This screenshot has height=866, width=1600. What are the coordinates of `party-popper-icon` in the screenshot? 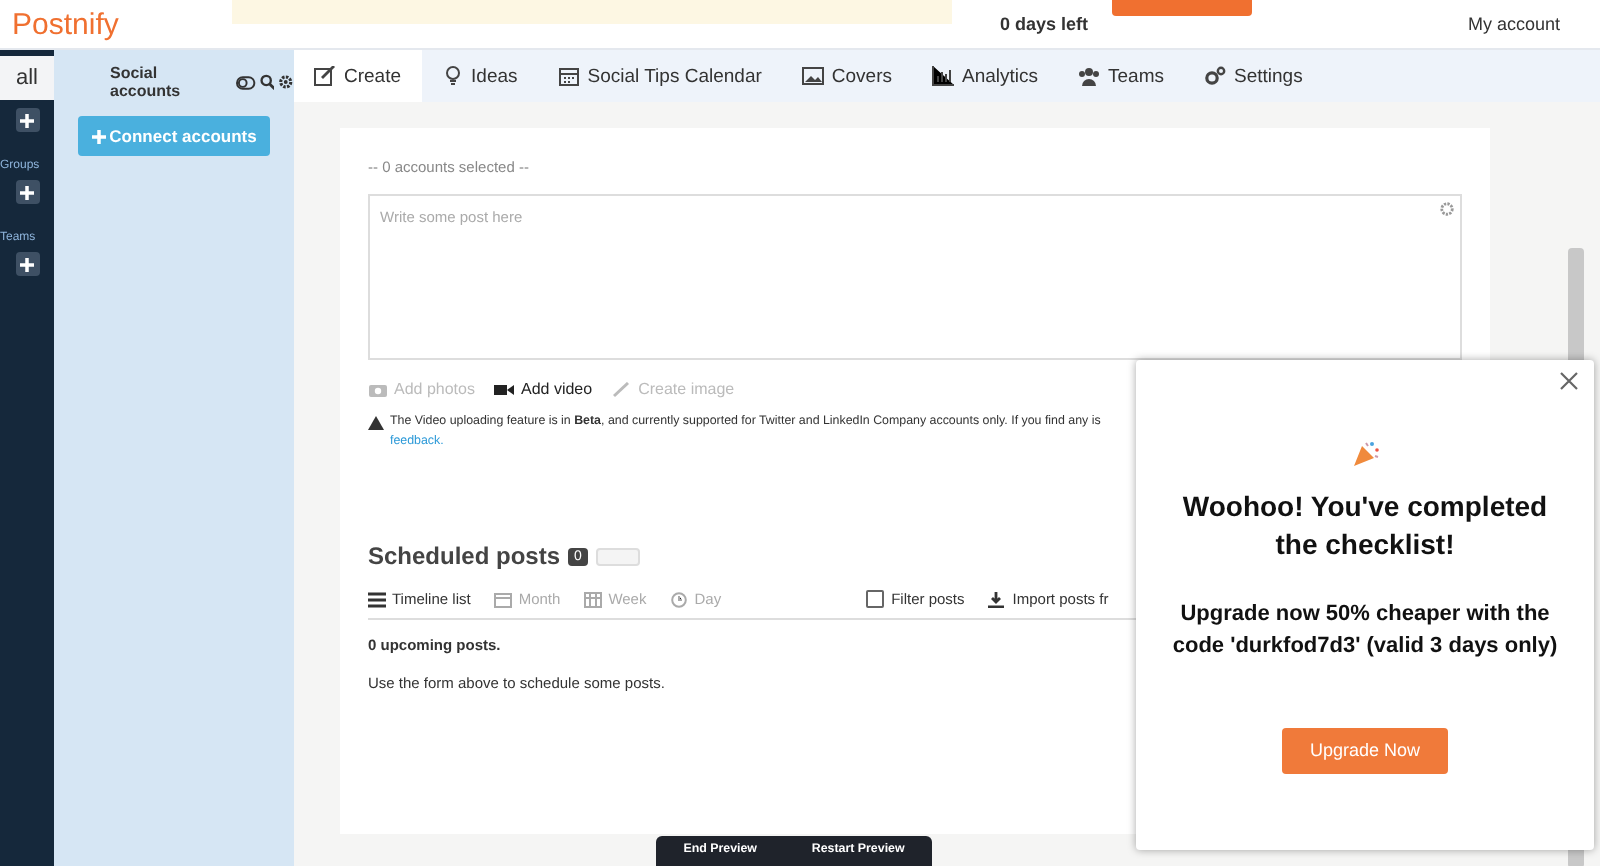 It's located at (1365, 454).